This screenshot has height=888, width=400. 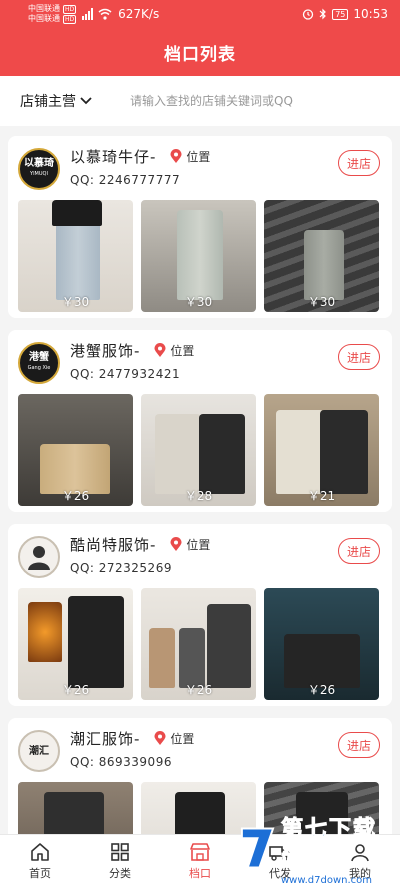 I want to click on shop-avatar: 港蟹 Gang Xie, so click(x=39, y=363).